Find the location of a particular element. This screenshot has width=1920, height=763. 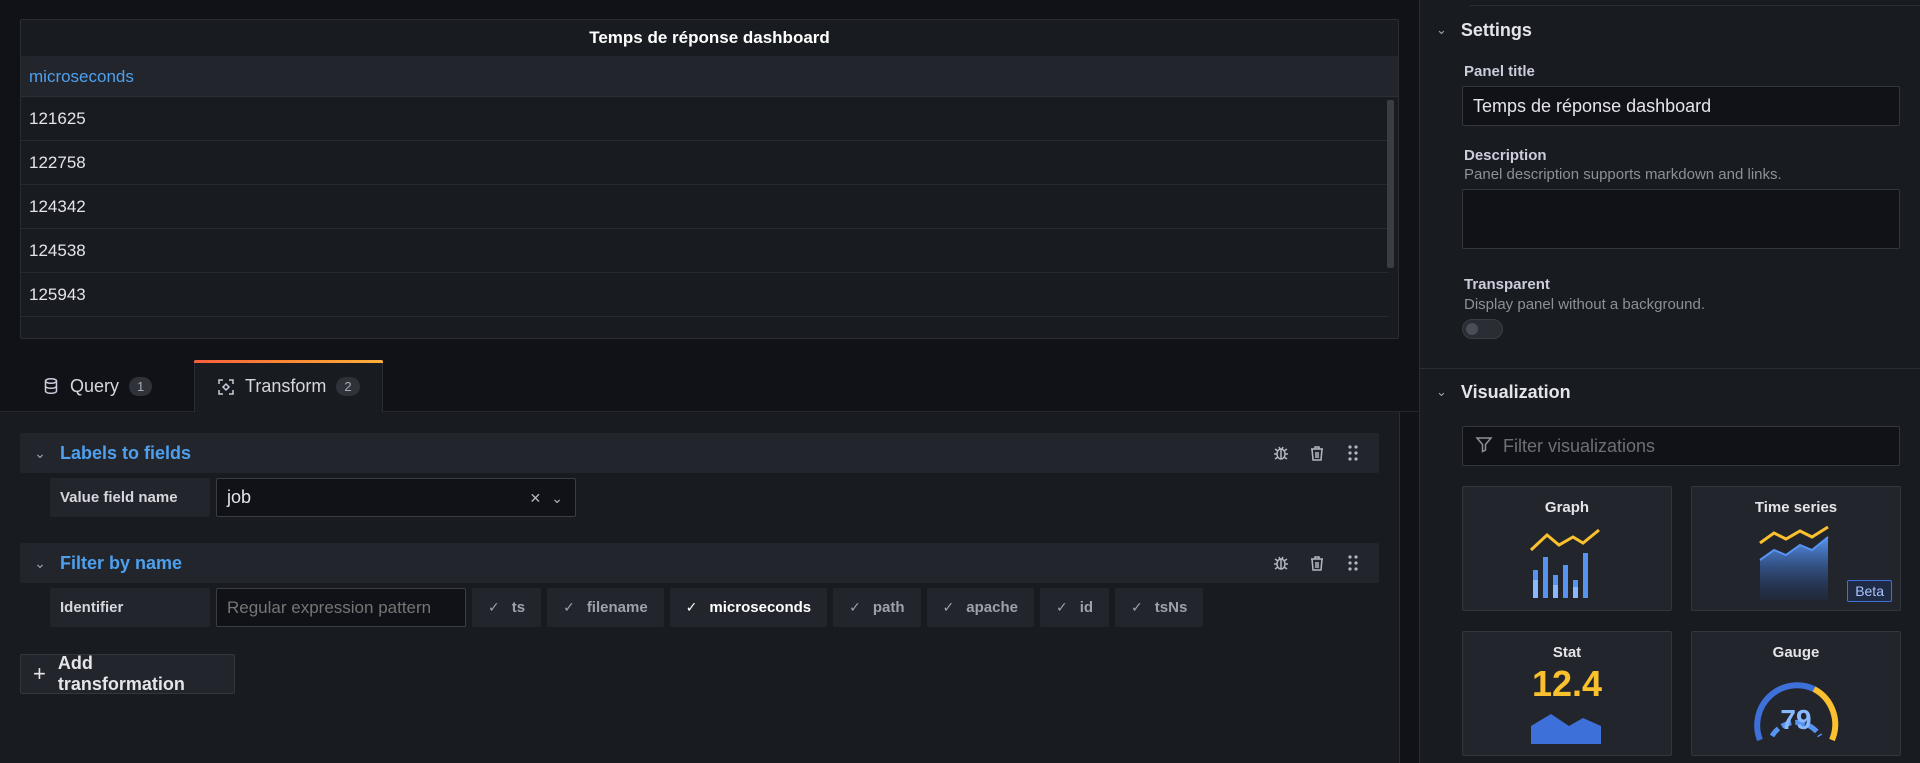

add-transformation-button: + Add transformation is located at coordinates (127, 673).